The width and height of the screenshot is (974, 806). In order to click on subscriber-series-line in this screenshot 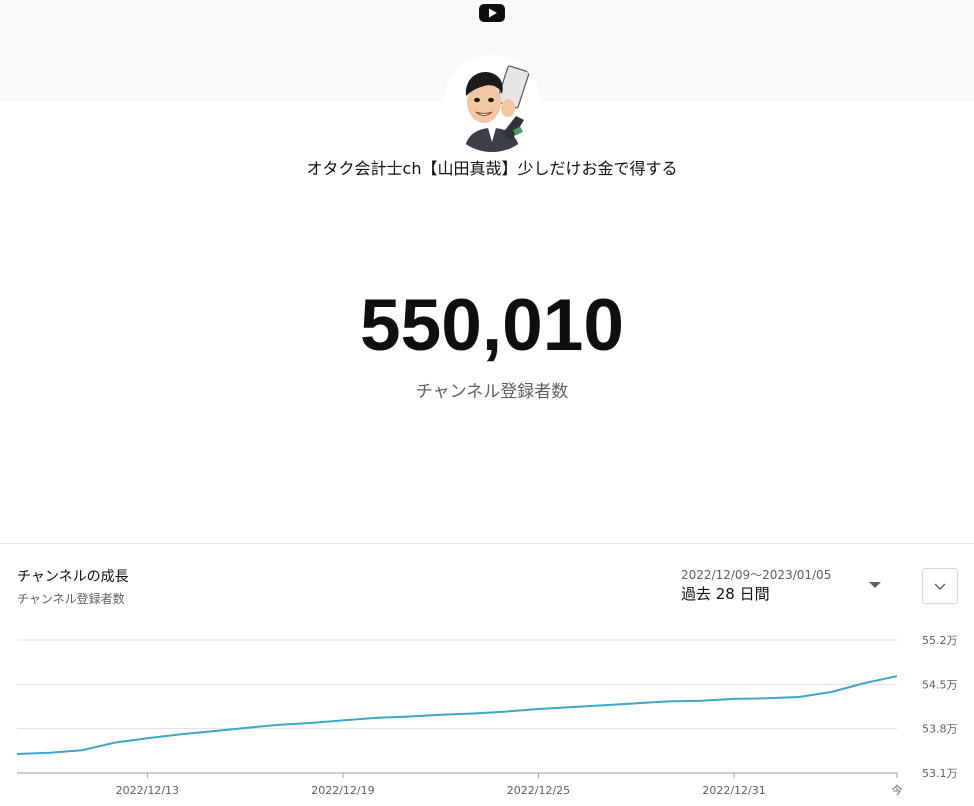, I will do `click(457, 715)`.